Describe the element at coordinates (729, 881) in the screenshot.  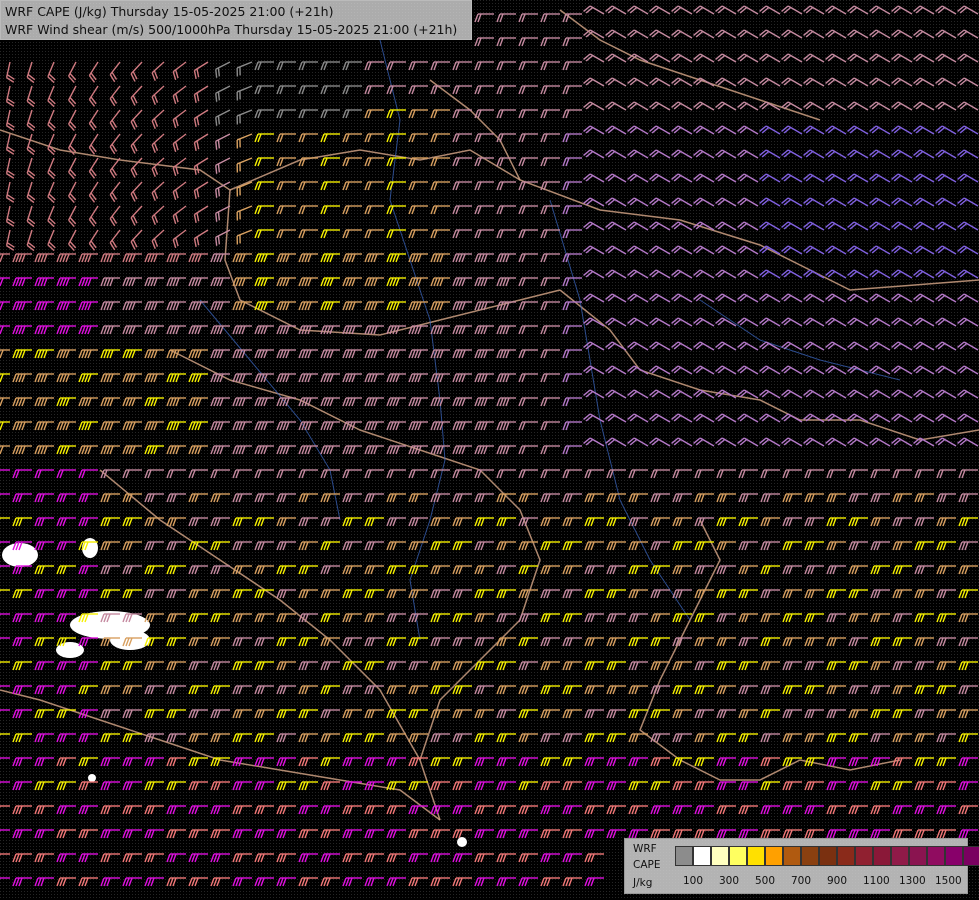
I see `legend-tick-label: 300` at that location.